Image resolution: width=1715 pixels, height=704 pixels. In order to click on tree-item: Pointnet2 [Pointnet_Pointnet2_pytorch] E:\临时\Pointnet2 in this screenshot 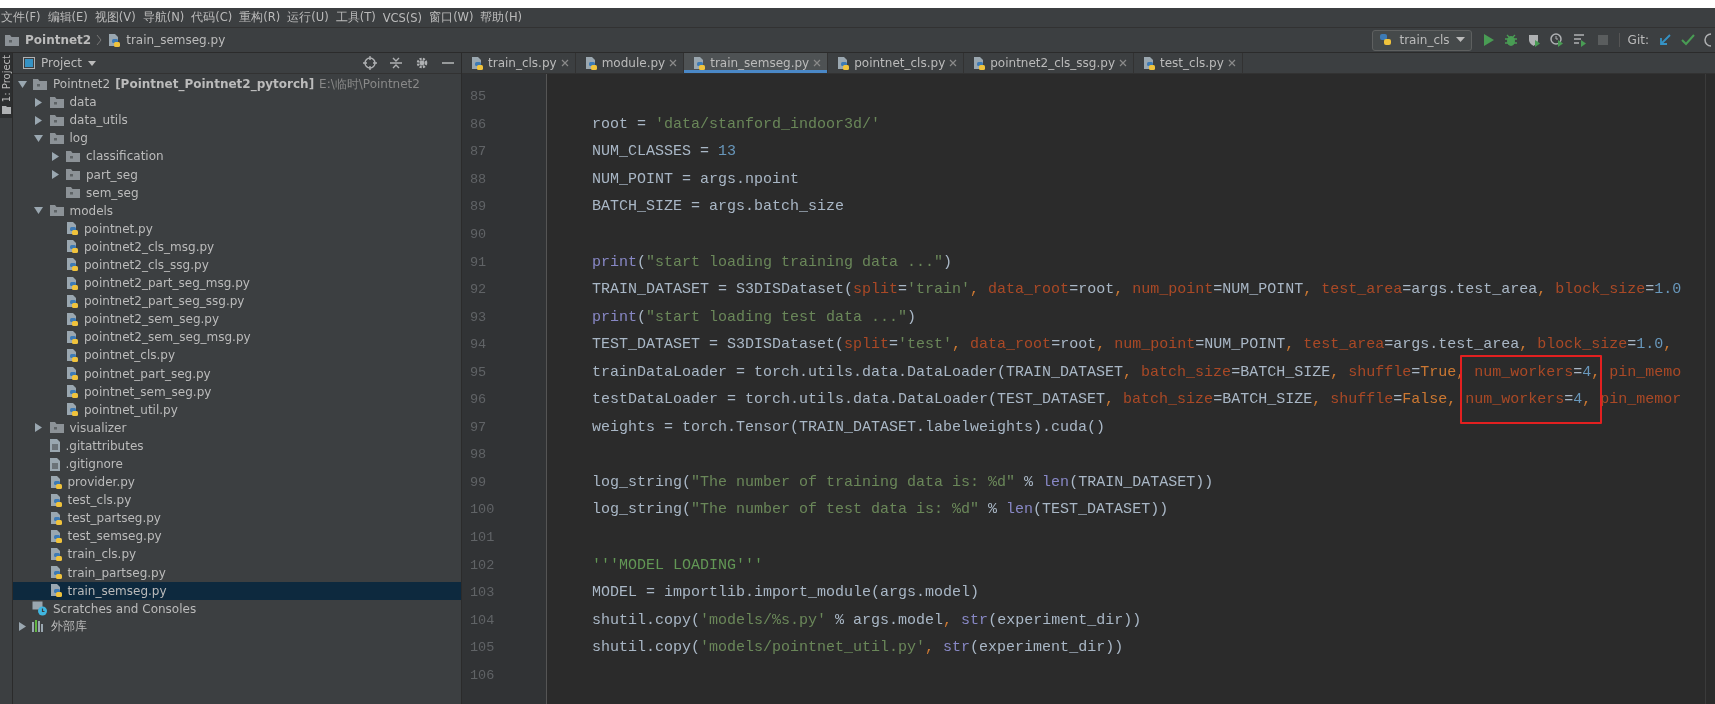, I will do `click(237, 84)`.